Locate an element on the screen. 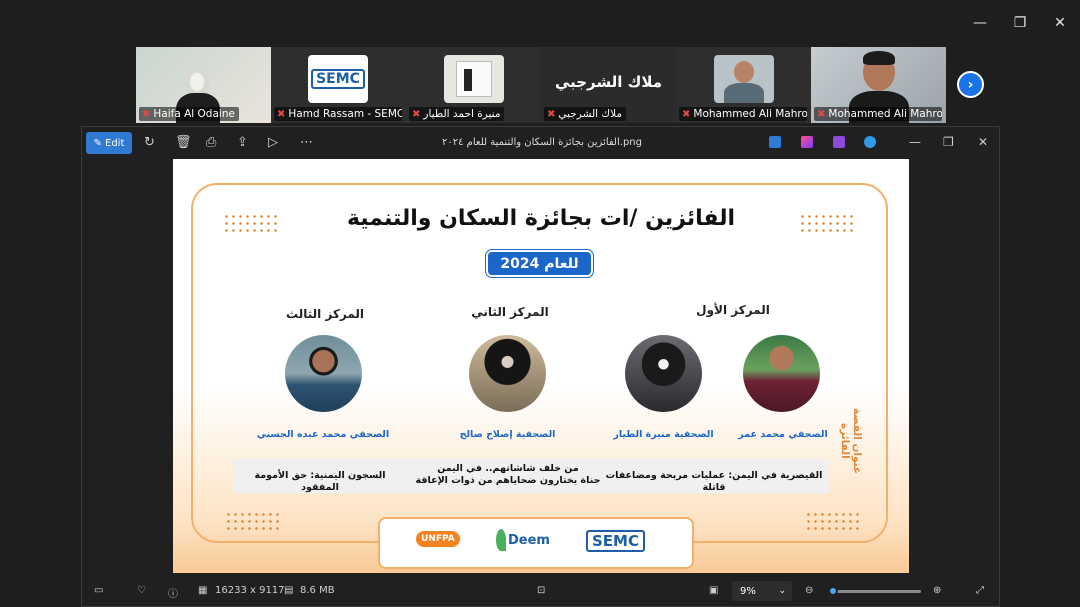 The image size is (1080, 607). participant-name: منيرة احمد الطيار is located at coordinates (462, 114).